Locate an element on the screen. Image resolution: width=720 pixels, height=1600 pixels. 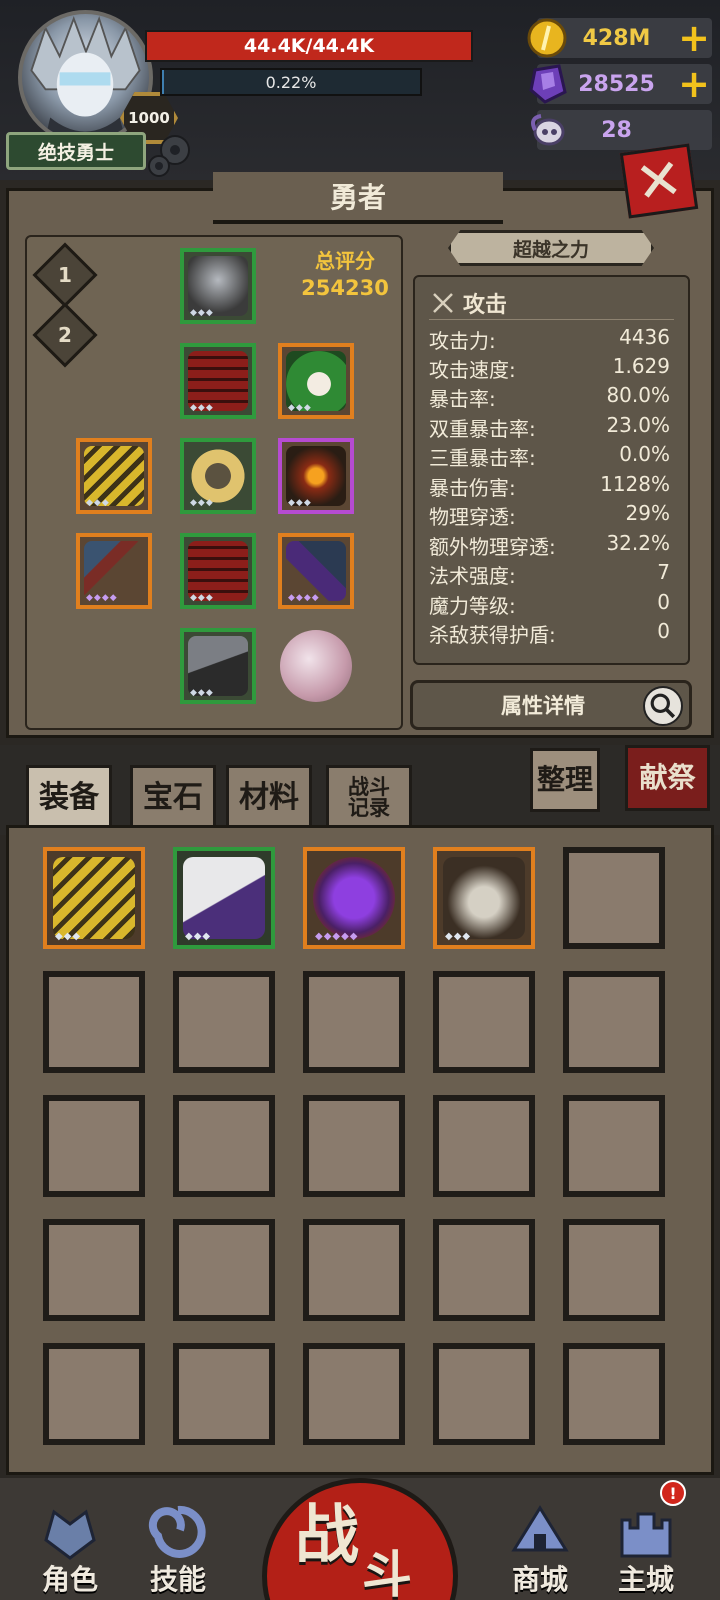
nav-skills-label: 技能 is located at coordinates (177, 1579).